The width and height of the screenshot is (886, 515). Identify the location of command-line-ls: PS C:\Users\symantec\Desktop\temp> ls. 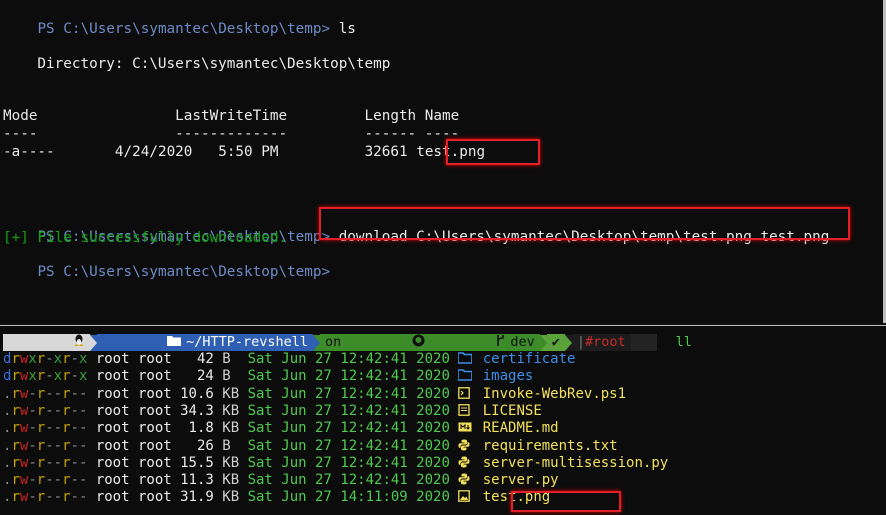
(179, 29).